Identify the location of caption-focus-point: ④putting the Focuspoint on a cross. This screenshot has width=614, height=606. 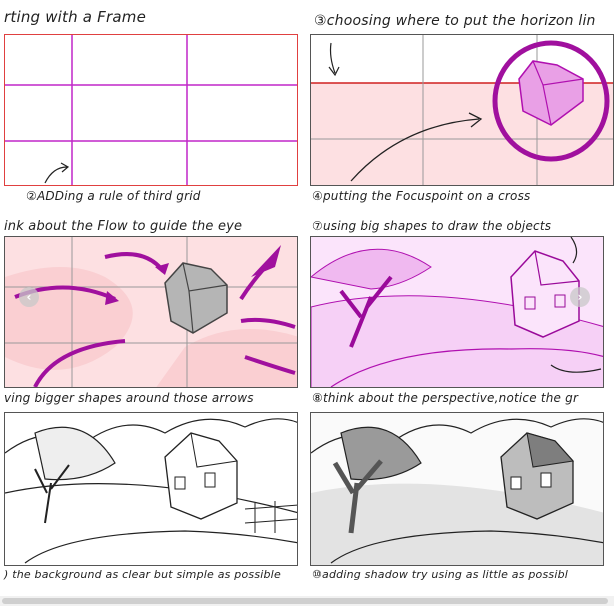
(421, 196).